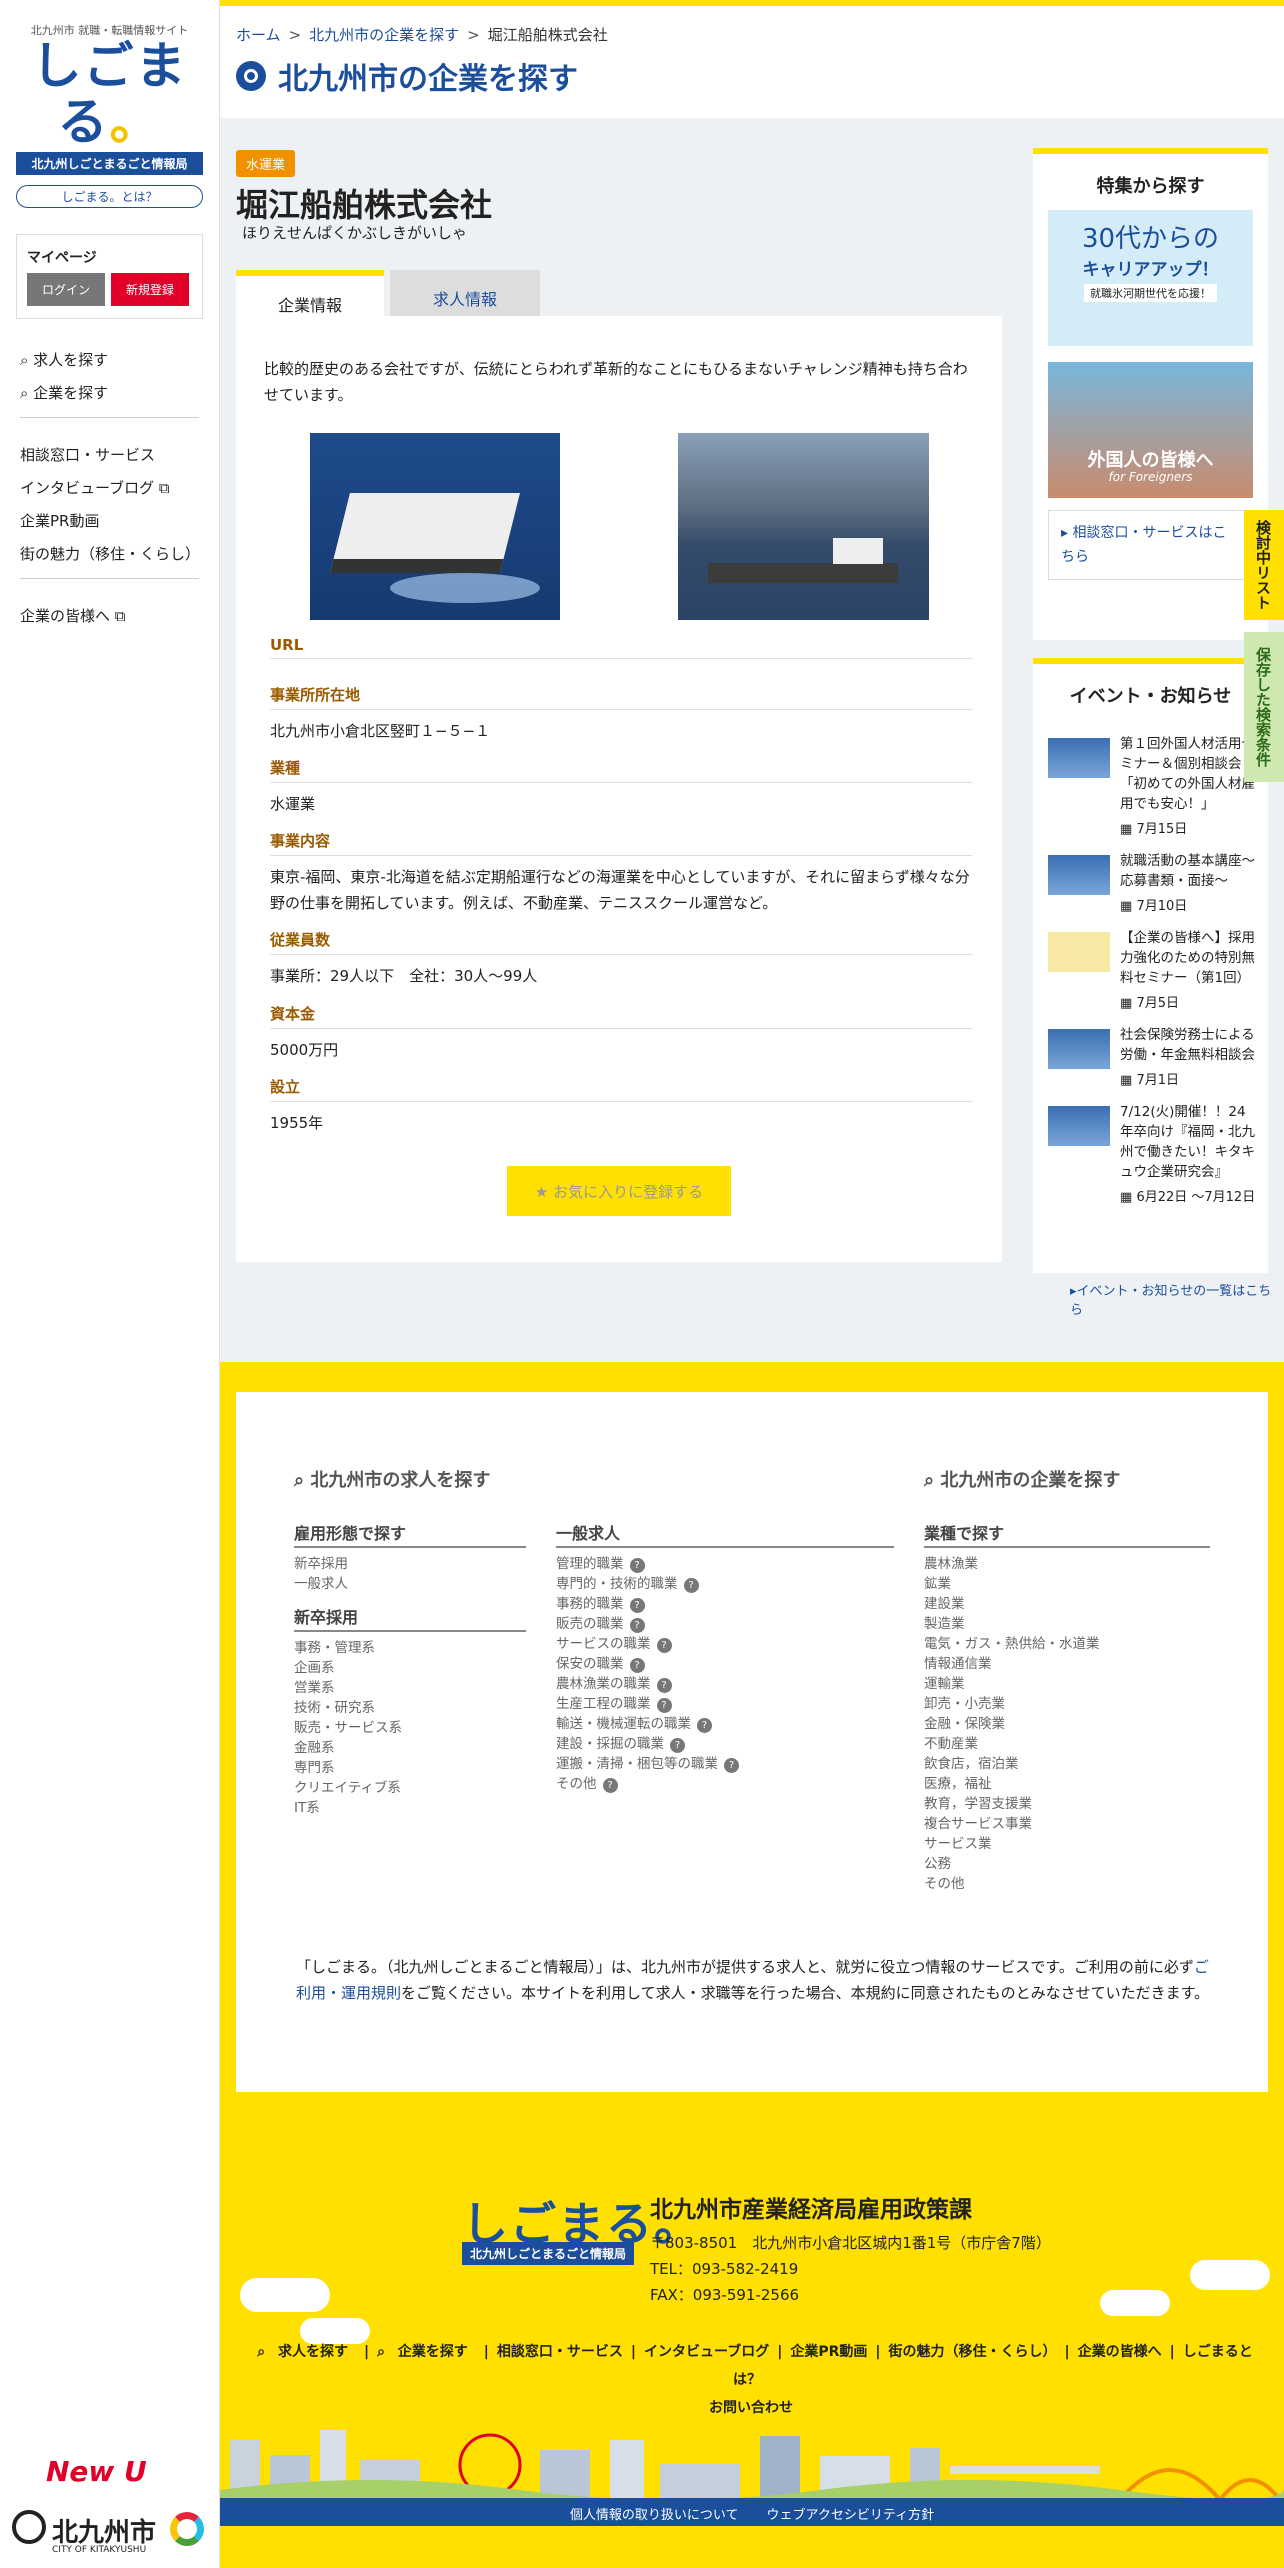 The image size is (1284, 2568). Describe the element at coordinates (187, 2529) in the screenshot. I see `sdgs-icon` at that location.